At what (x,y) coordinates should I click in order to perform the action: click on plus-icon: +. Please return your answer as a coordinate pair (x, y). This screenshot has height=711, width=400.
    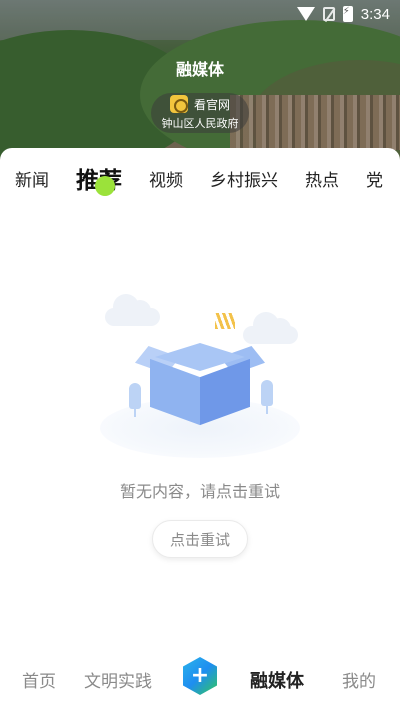
    Looking at the image, I should click on (200, 675).